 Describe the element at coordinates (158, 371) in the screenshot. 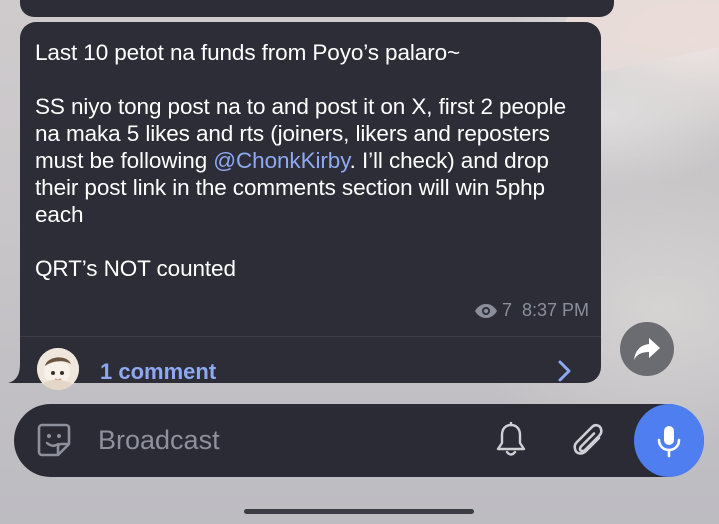

I see `comment-count-label: 1 comment` at that location.